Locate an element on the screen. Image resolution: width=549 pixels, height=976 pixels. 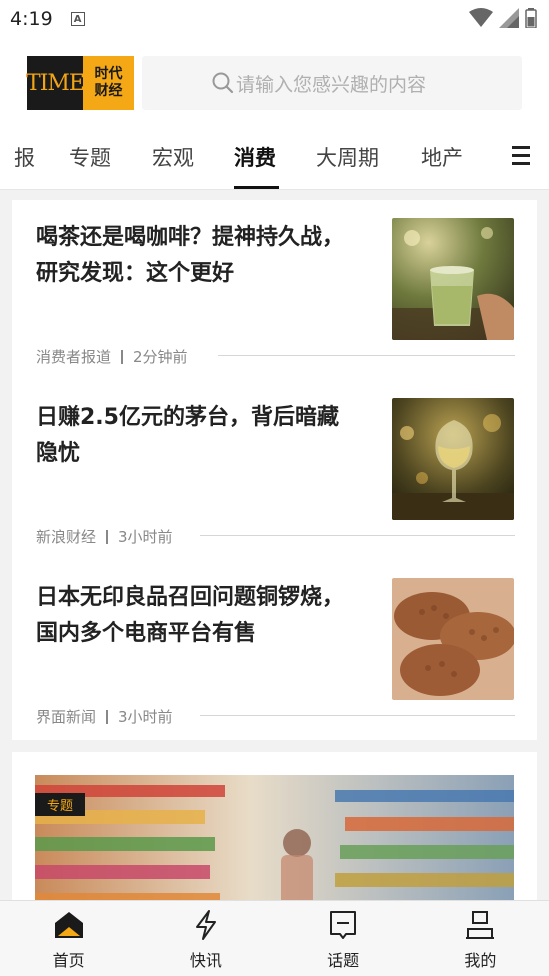
nav-profile: 我的 is located at coordinates (480, 938).